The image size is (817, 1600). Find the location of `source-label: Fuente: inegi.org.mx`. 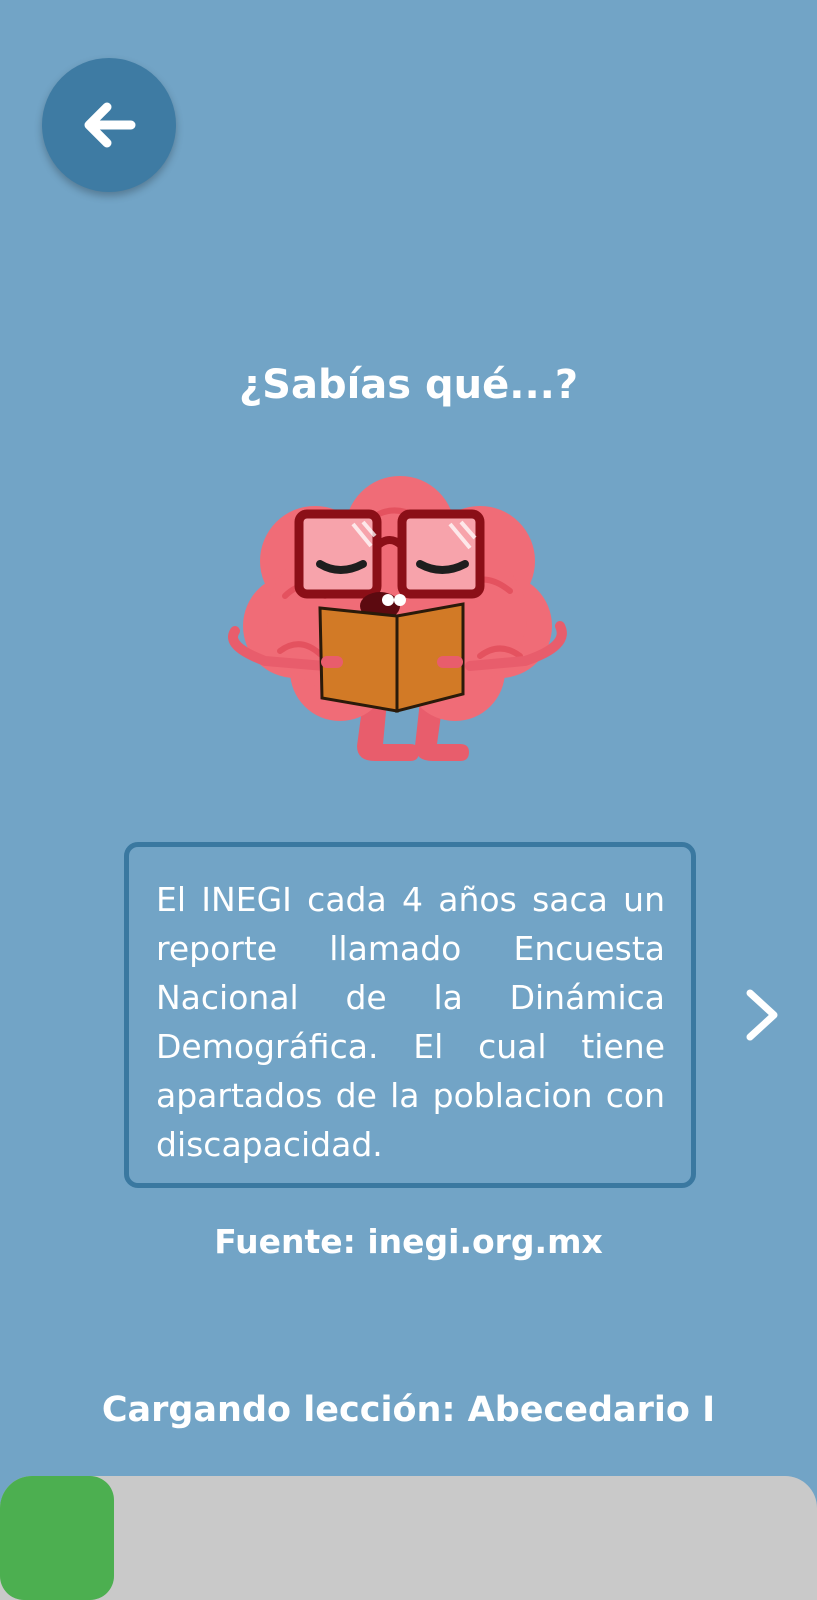

source-label: Fuente: inegi.org.mx is located at coordinates (408, 1241).